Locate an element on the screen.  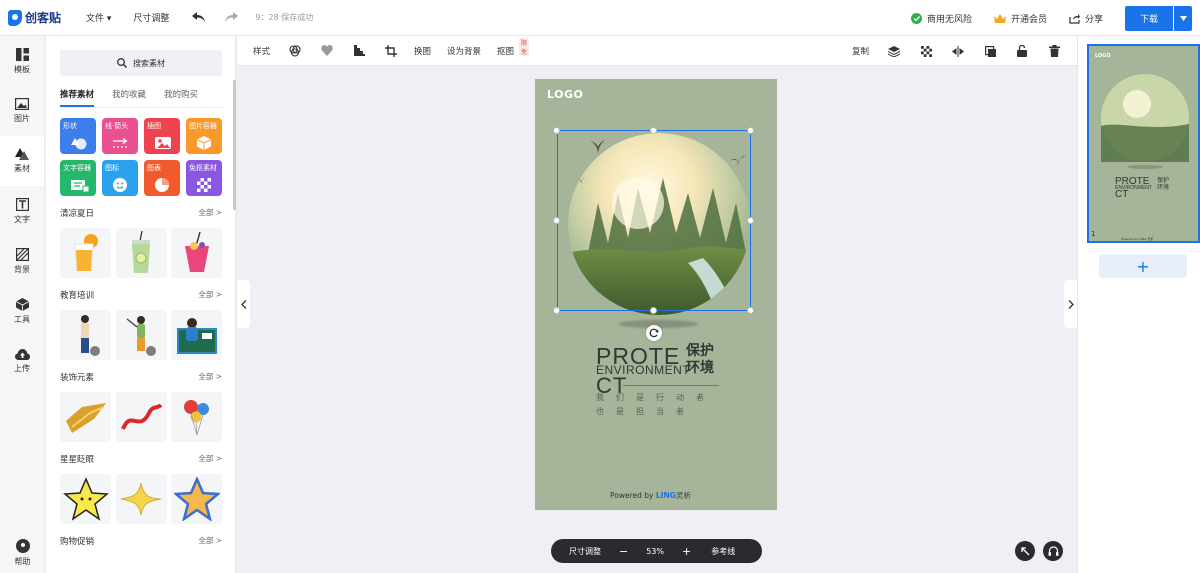
download-button: 下载 is located at coordinates (1149, 18).